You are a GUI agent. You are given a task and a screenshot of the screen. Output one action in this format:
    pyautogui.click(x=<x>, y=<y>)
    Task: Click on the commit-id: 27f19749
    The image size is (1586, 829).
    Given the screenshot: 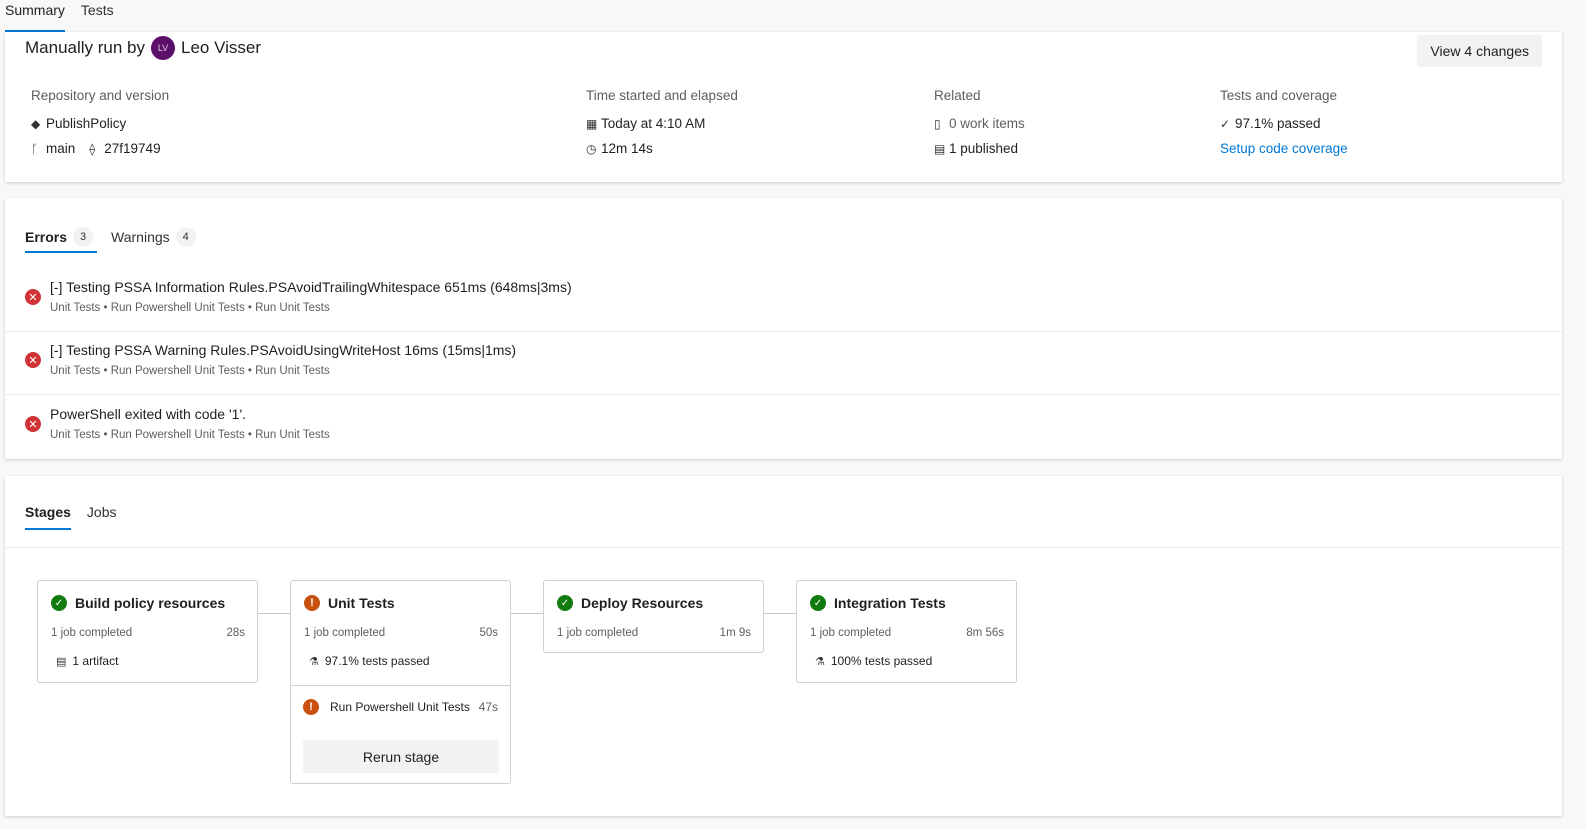 What is the action you would take?
    pyautogui.click(x=132, y=148)
    